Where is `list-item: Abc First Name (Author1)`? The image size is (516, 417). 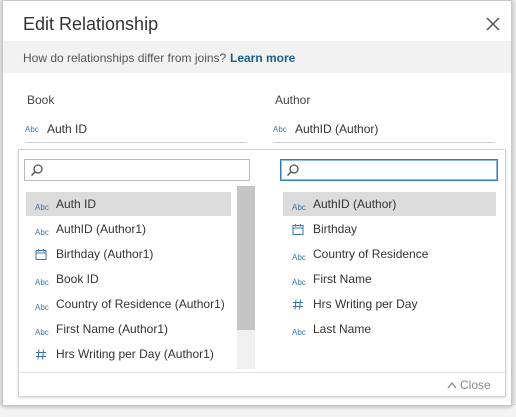 list-item: Abc First Name (Author1) is located at coordinates (128, 329).